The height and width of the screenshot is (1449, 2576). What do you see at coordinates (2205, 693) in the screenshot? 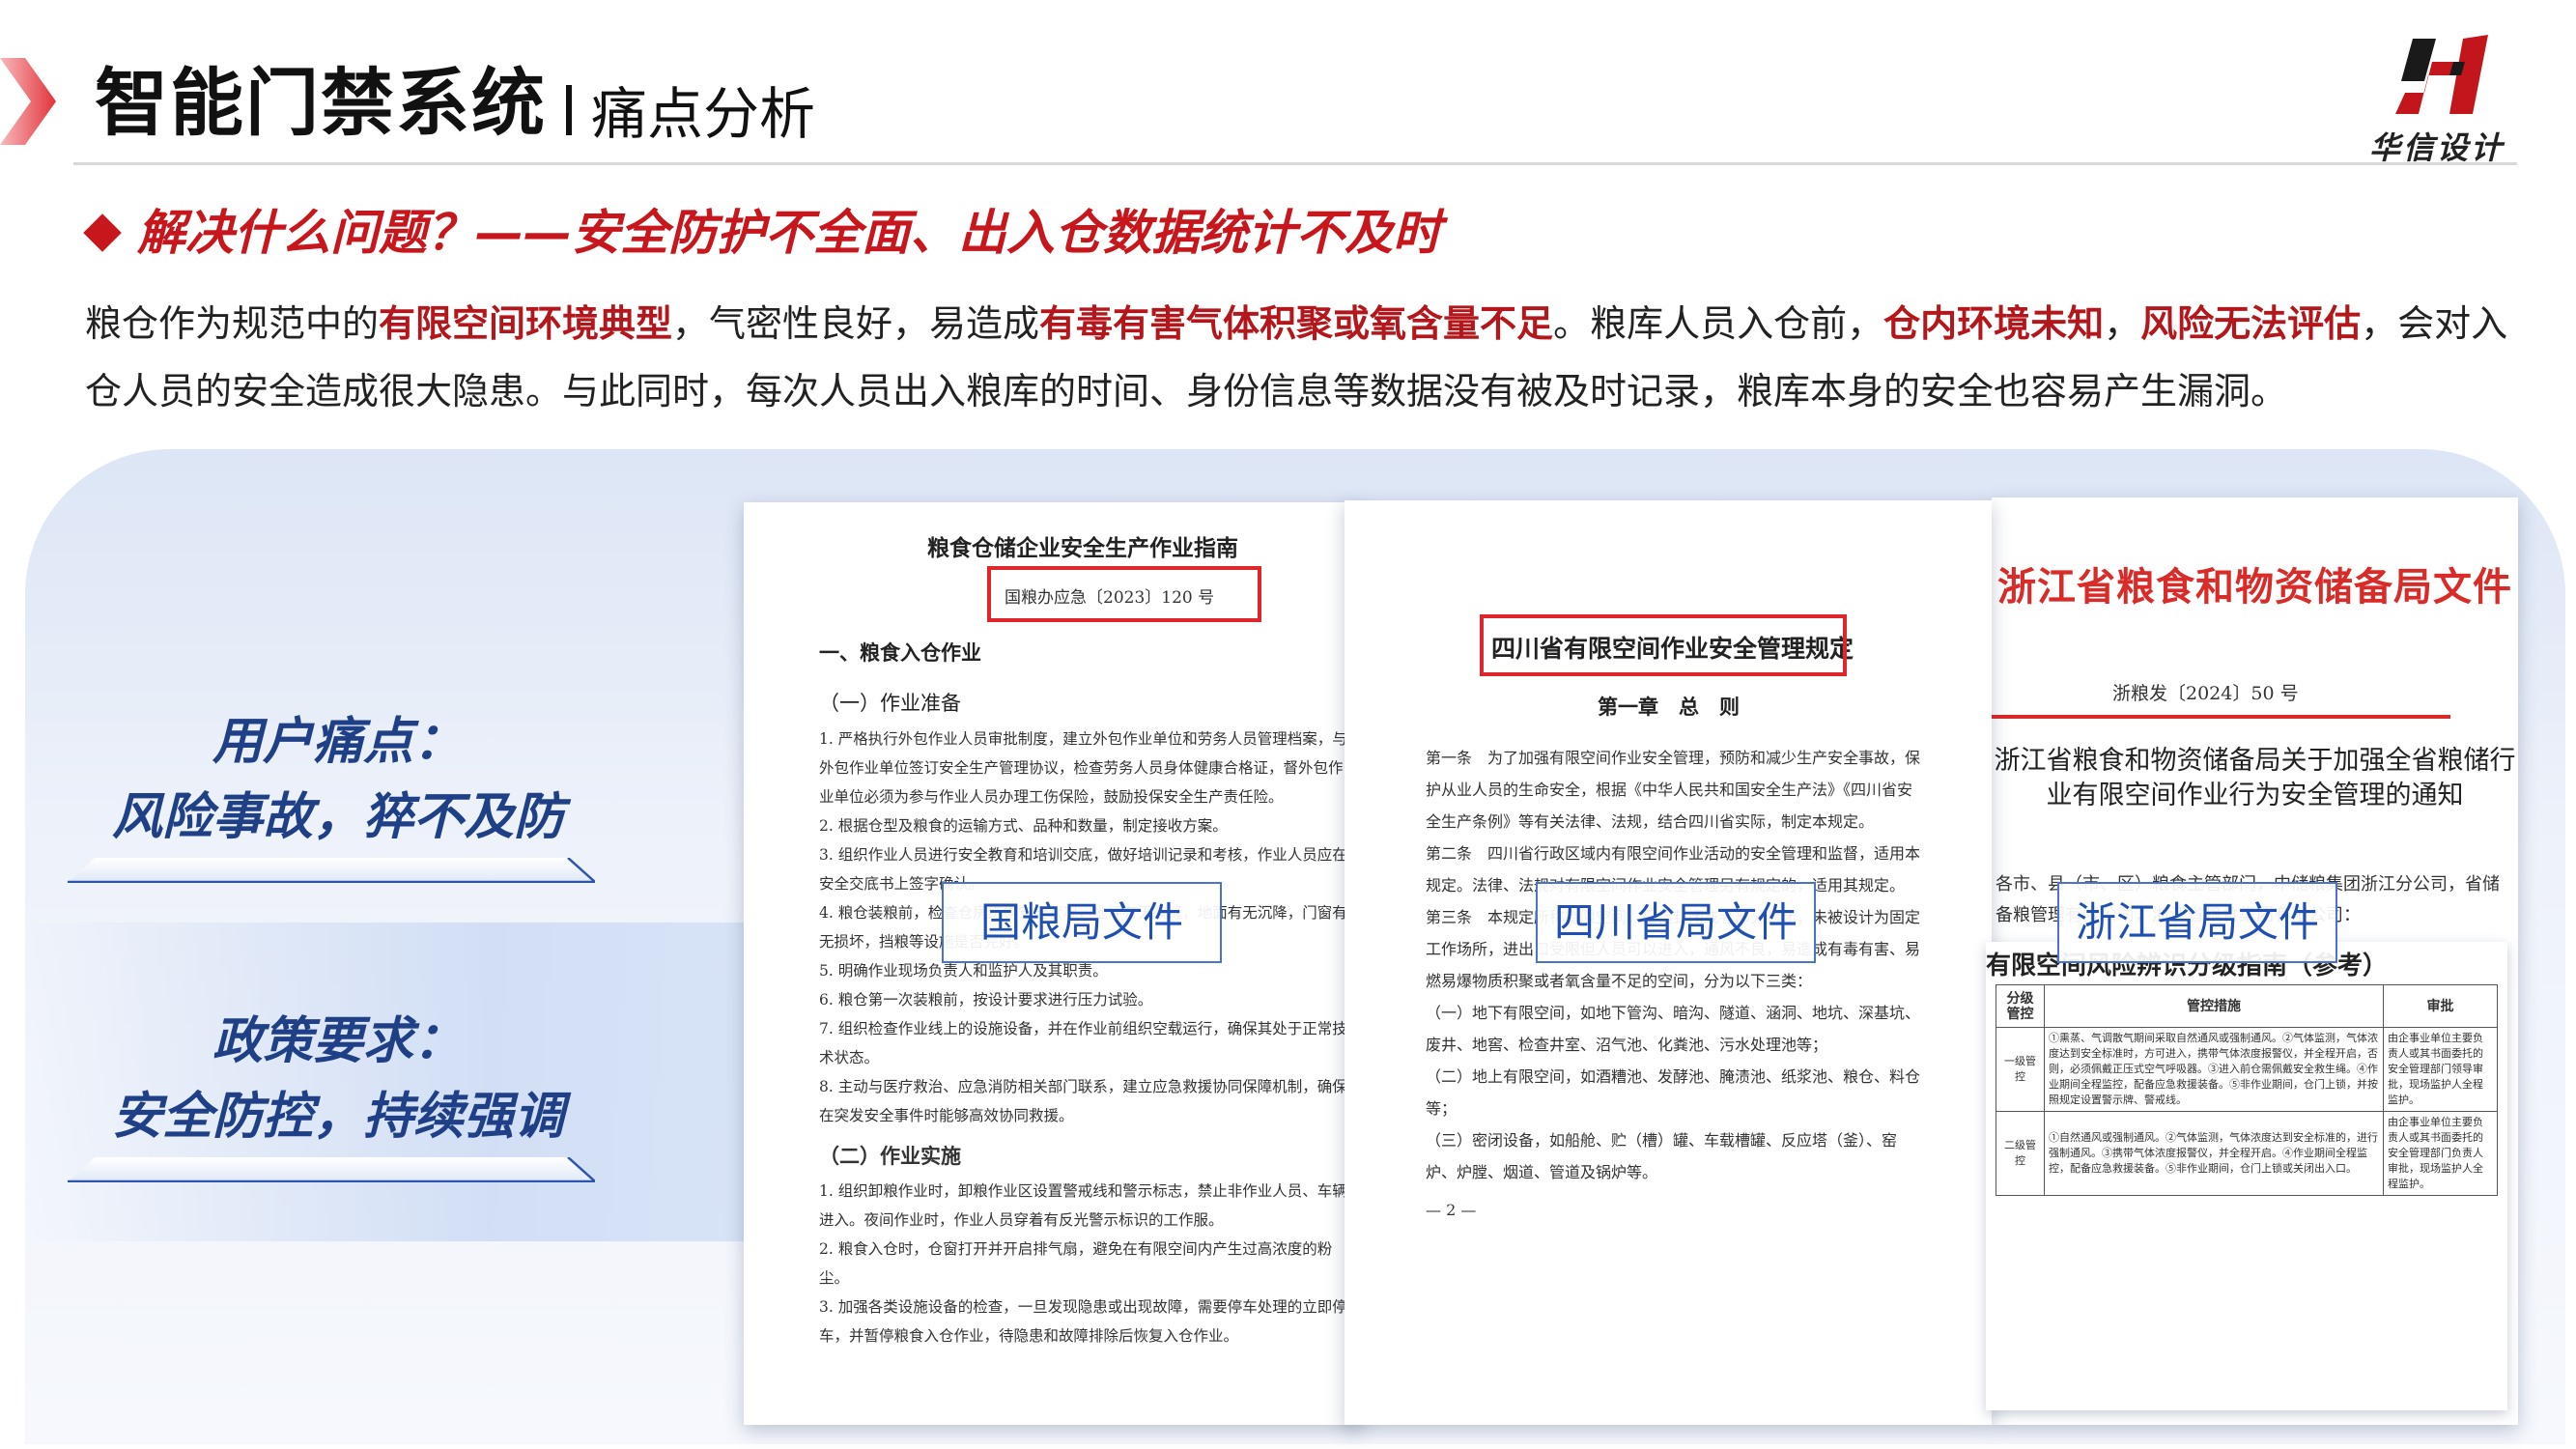
I see `doc-number: 浙粮发〔2024〕50 号` at bounding box center [2205, 693].